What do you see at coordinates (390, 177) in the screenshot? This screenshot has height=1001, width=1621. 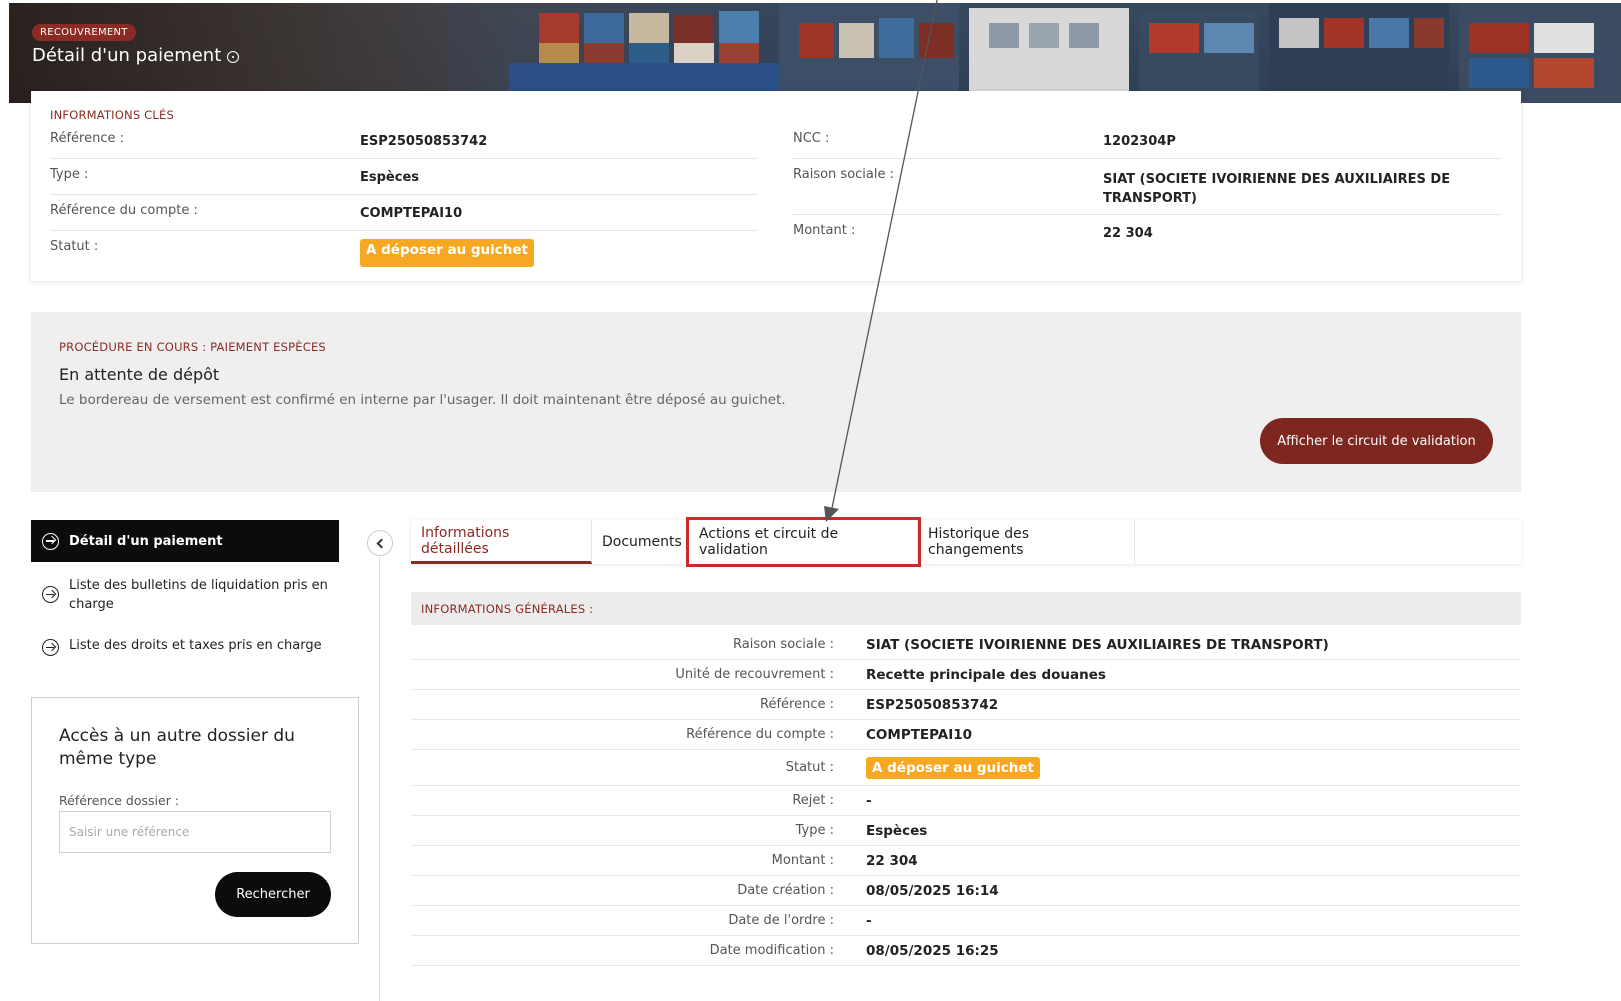 I see `field-value: Espèces` at bounding box center [390, 177].